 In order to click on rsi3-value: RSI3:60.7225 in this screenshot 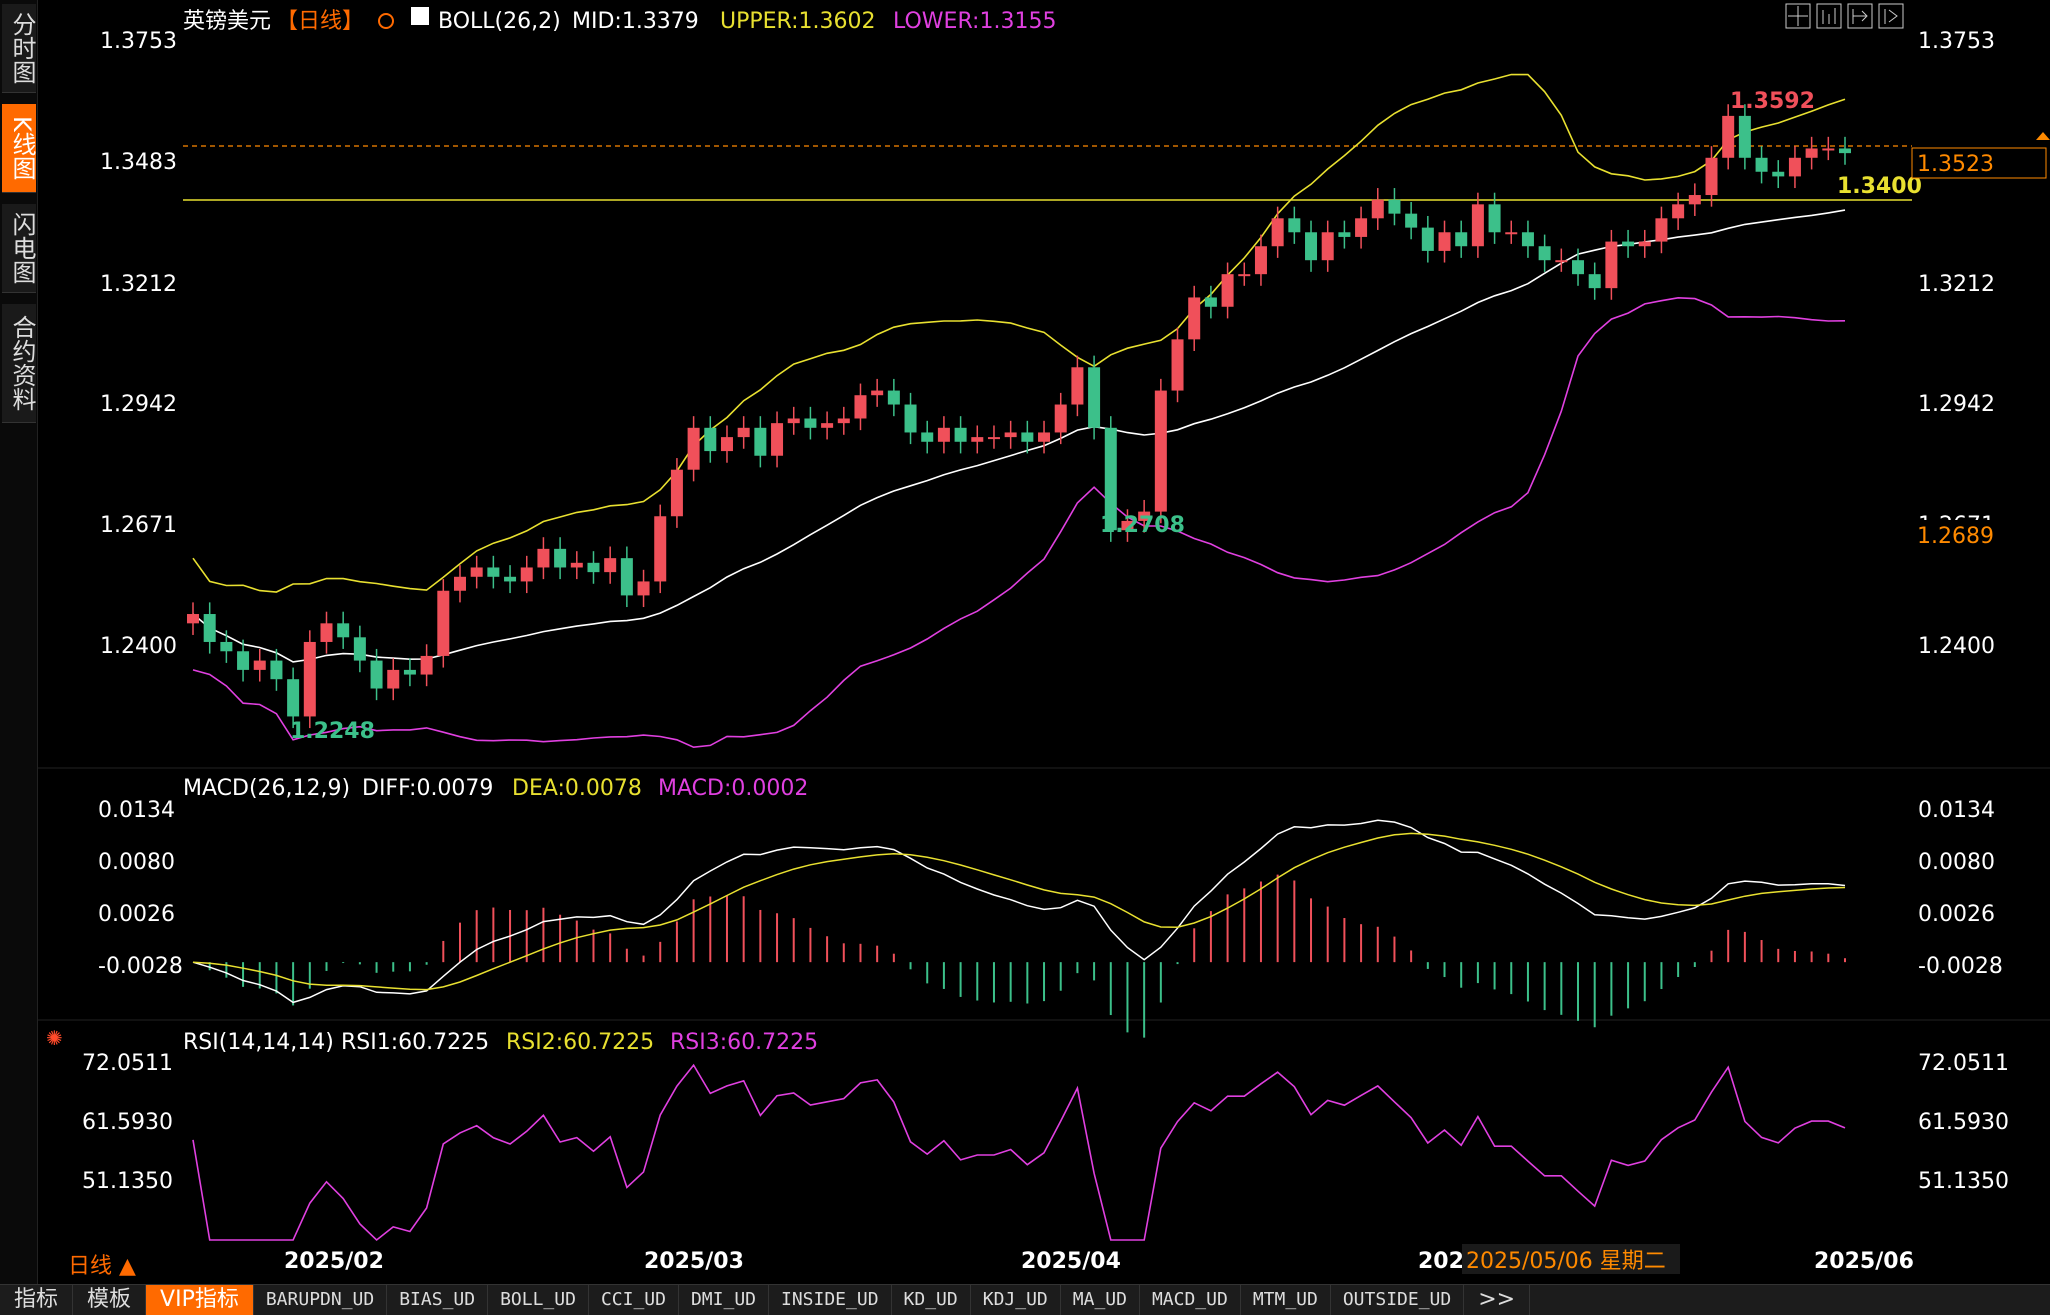, I will do `click(744, 1042)`.